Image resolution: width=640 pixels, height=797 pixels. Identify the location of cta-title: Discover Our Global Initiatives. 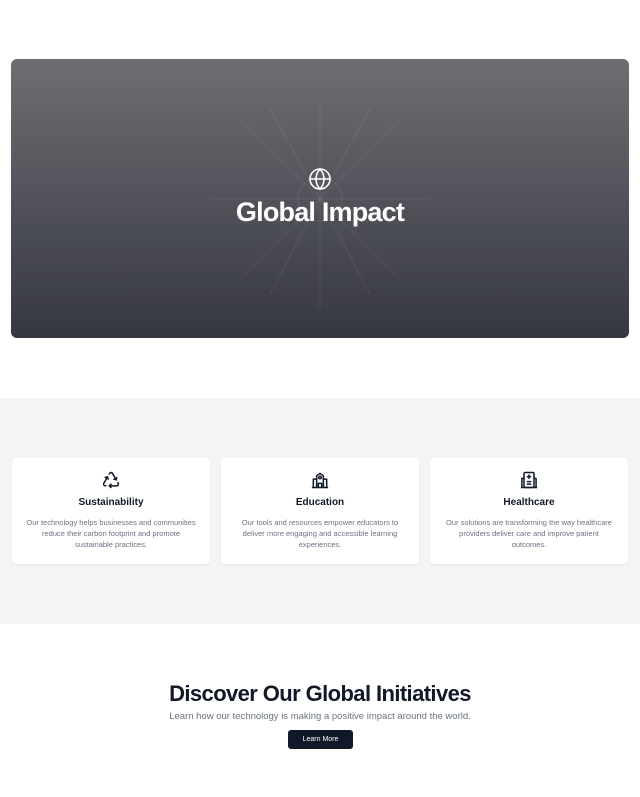
(320, 693).